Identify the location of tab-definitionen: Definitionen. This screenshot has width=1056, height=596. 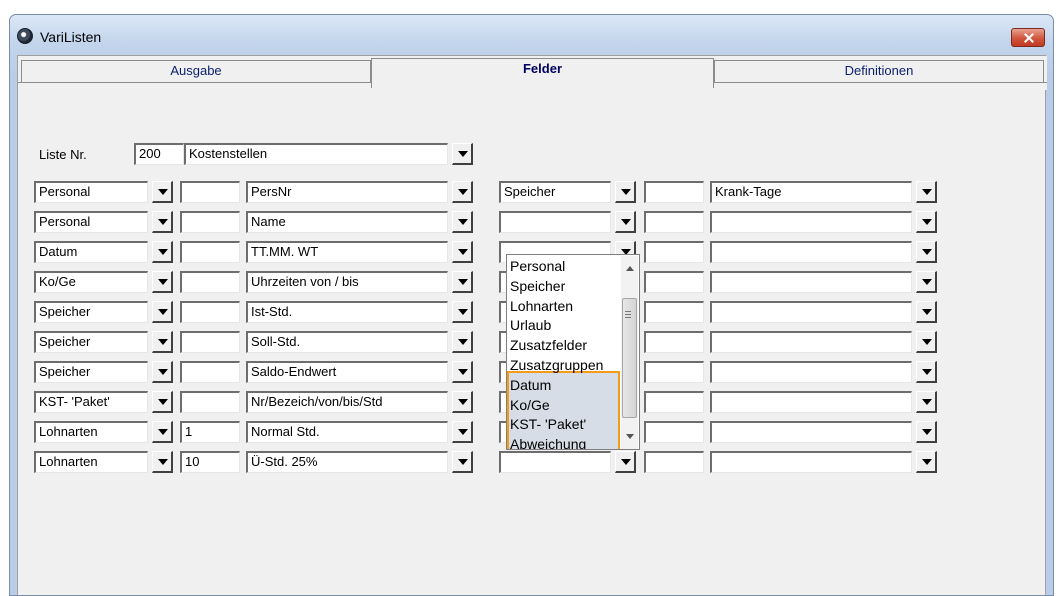
(879, 71).